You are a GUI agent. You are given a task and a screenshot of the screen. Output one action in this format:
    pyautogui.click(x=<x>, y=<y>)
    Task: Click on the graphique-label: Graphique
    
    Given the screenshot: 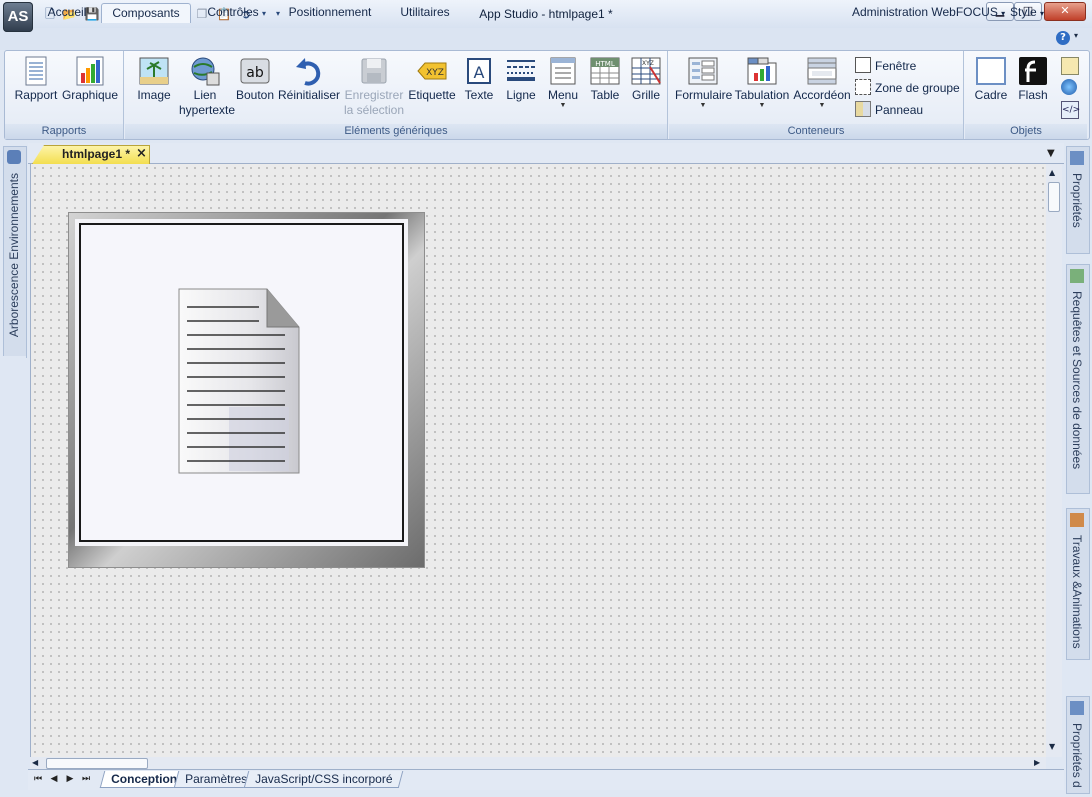 What is the action you would take?
    pyautogui.click(x=90, y=95)
    